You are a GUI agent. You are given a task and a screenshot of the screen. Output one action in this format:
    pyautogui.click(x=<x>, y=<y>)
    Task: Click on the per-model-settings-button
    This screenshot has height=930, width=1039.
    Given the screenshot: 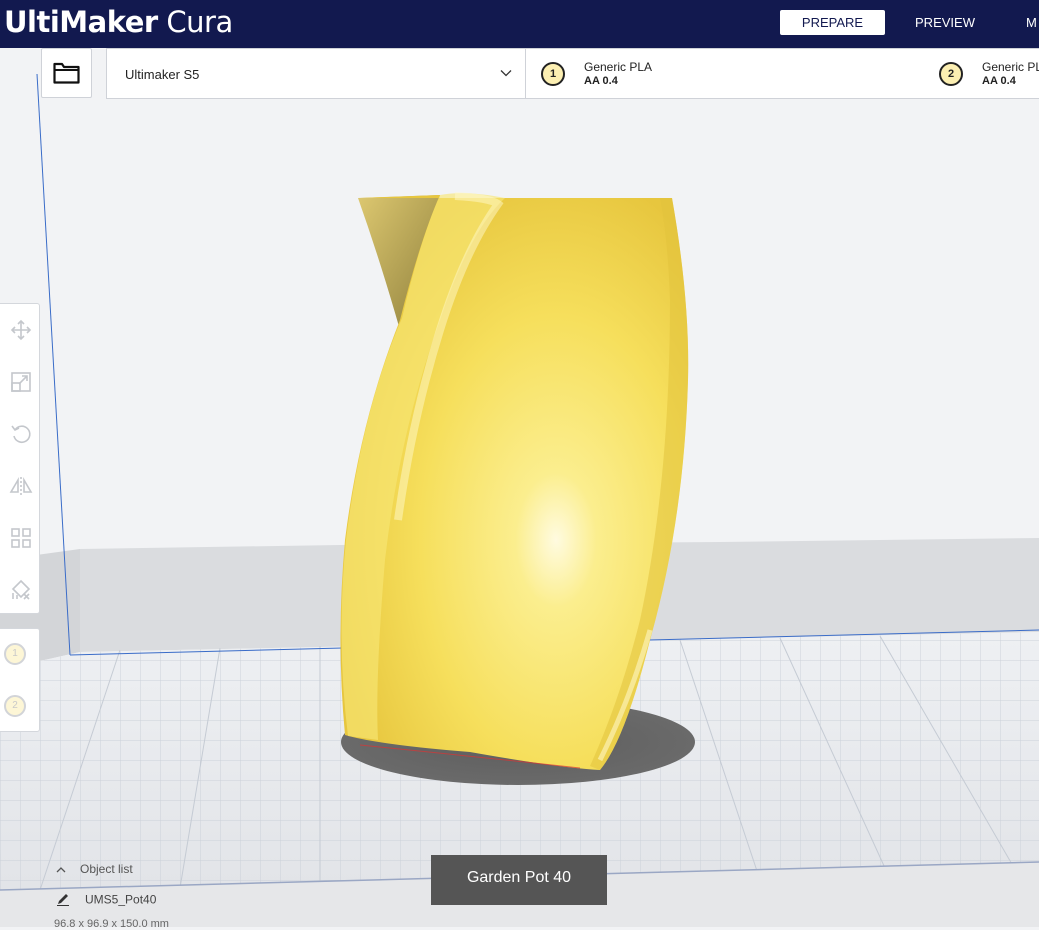 What is the action you would take?
    pyautogui.click(x=21, y=538)
    